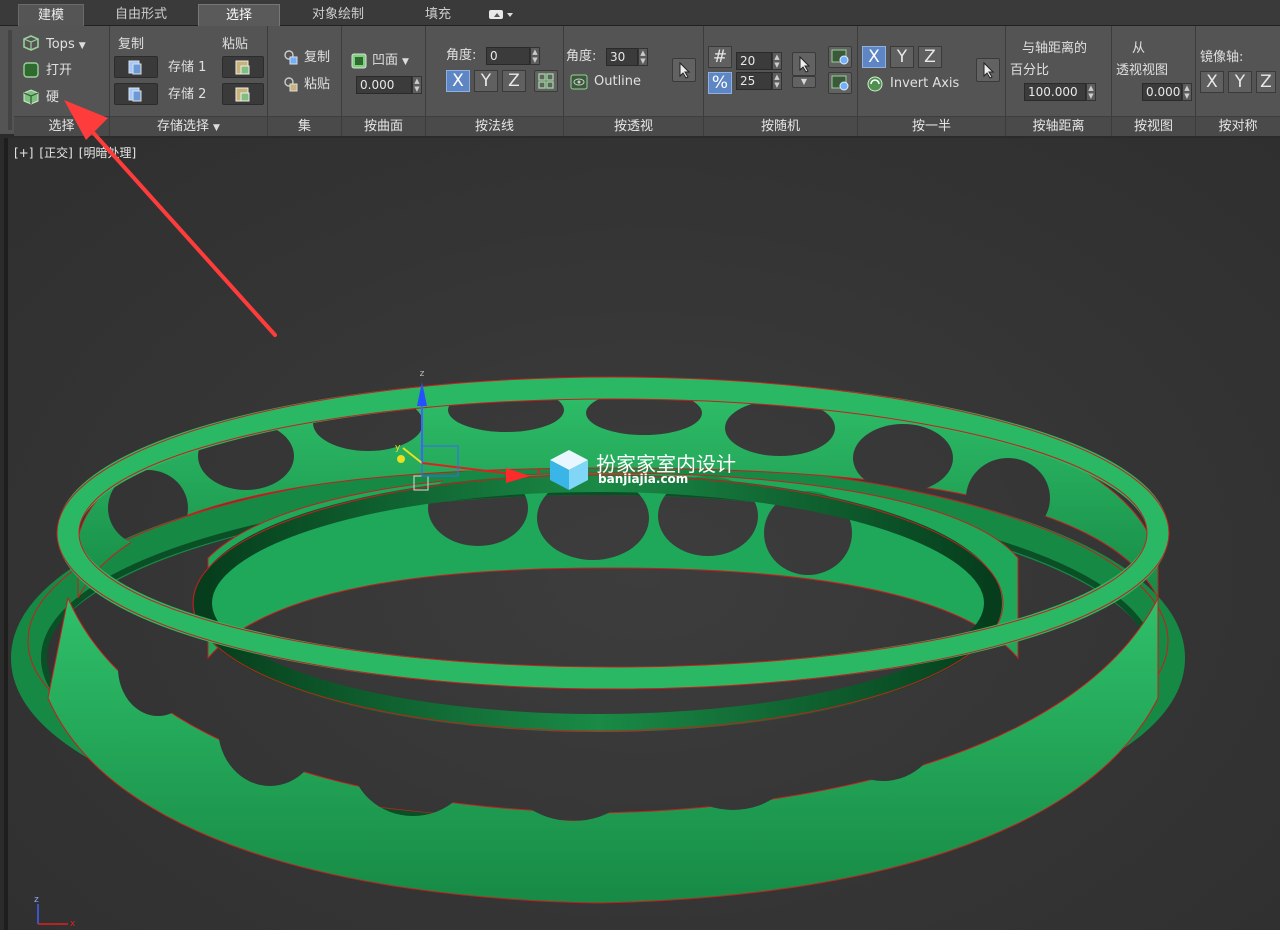 This screenshot has height=930, width=1280. Describe the element at coordinates (1153, 126) in the screenshot. I see `panel-view-footer: 按视图` at that location.